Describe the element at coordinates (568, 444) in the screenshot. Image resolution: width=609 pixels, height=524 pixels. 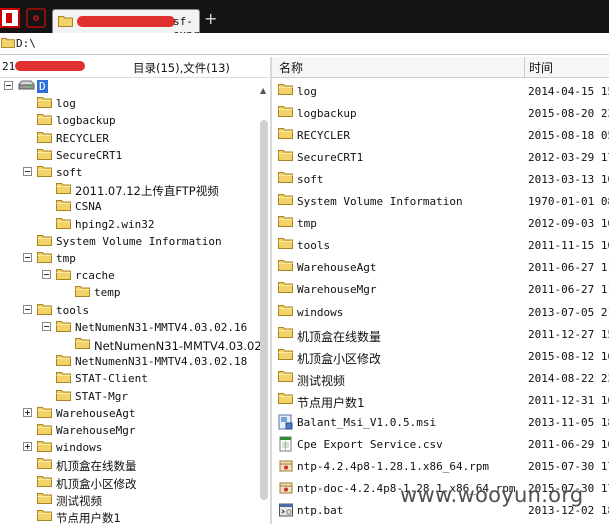
I see `file-time: 2011-06-29 10` at that location.